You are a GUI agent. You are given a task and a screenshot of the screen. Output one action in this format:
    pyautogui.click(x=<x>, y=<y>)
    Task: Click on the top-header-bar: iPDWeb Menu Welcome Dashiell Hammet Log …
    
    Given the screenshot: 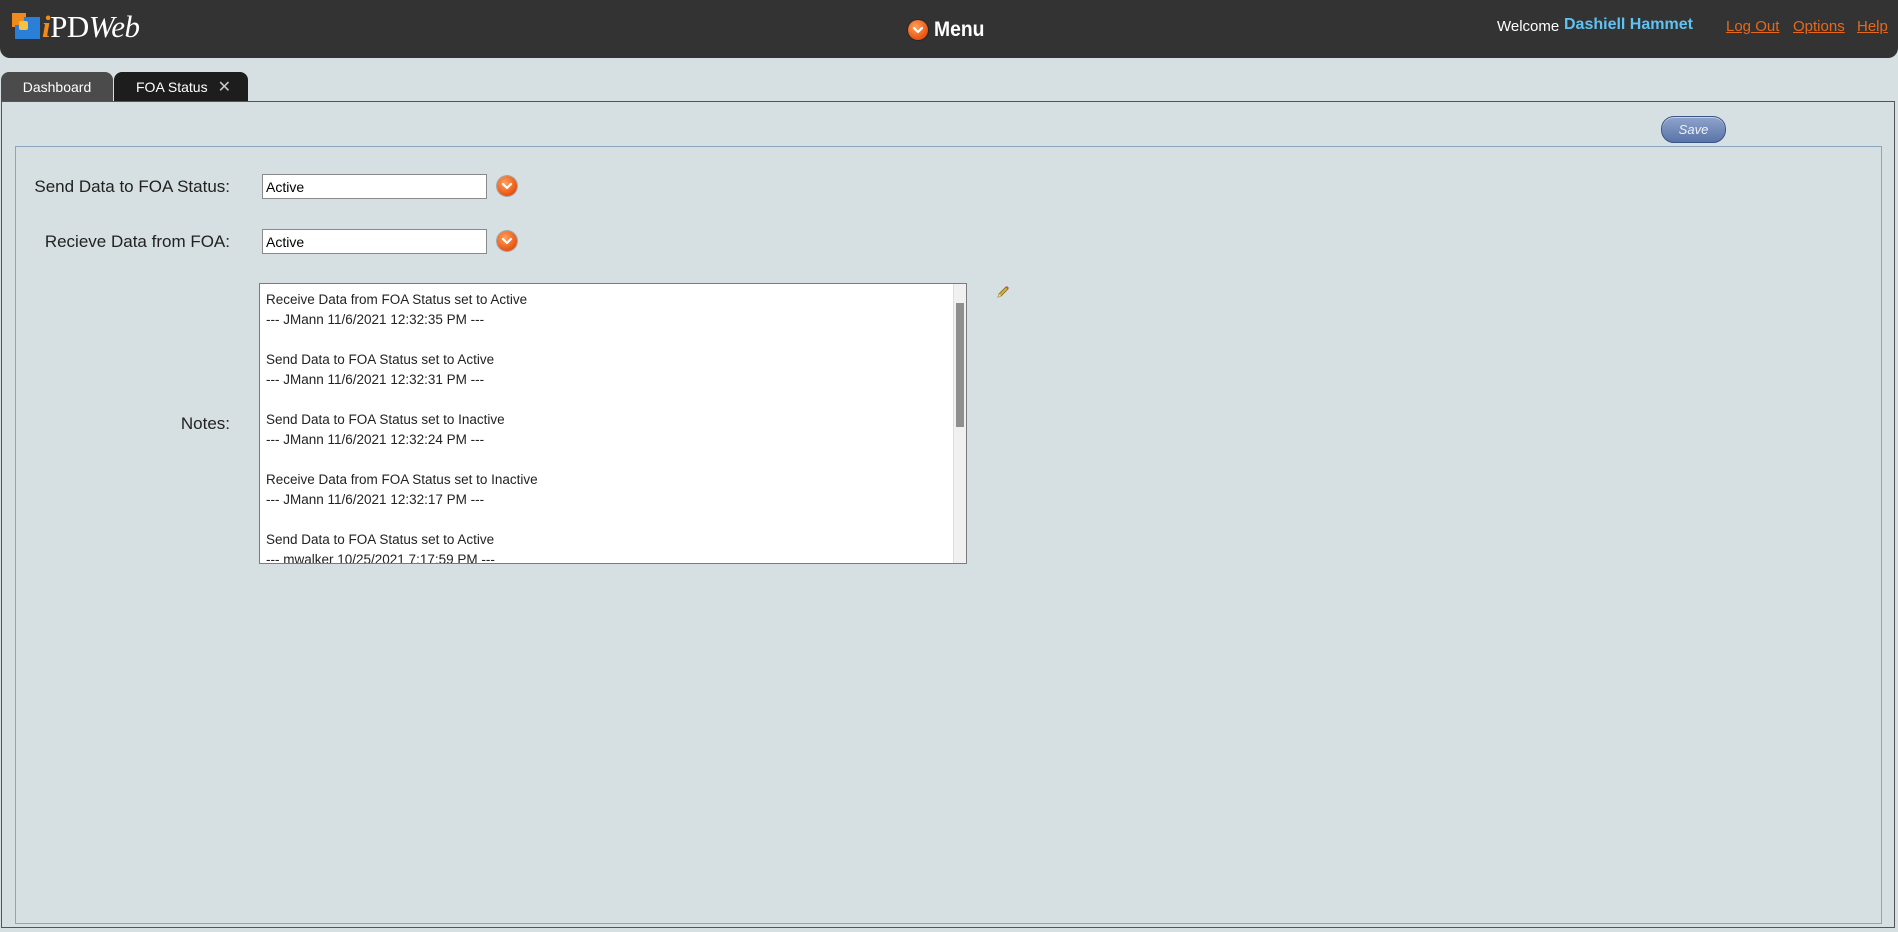 What is the action you would take?
    pyautogui.click(x=949, y=29)
    